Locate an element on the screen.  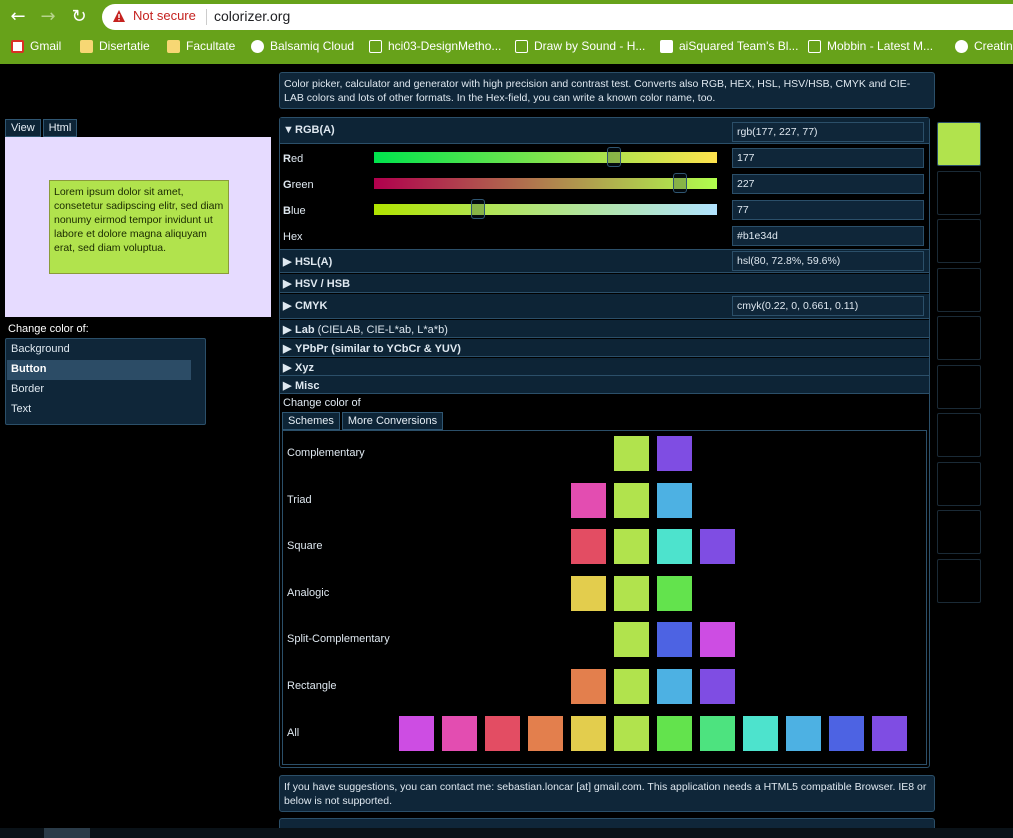
taskbar-item is located at coordinates (67, 833).